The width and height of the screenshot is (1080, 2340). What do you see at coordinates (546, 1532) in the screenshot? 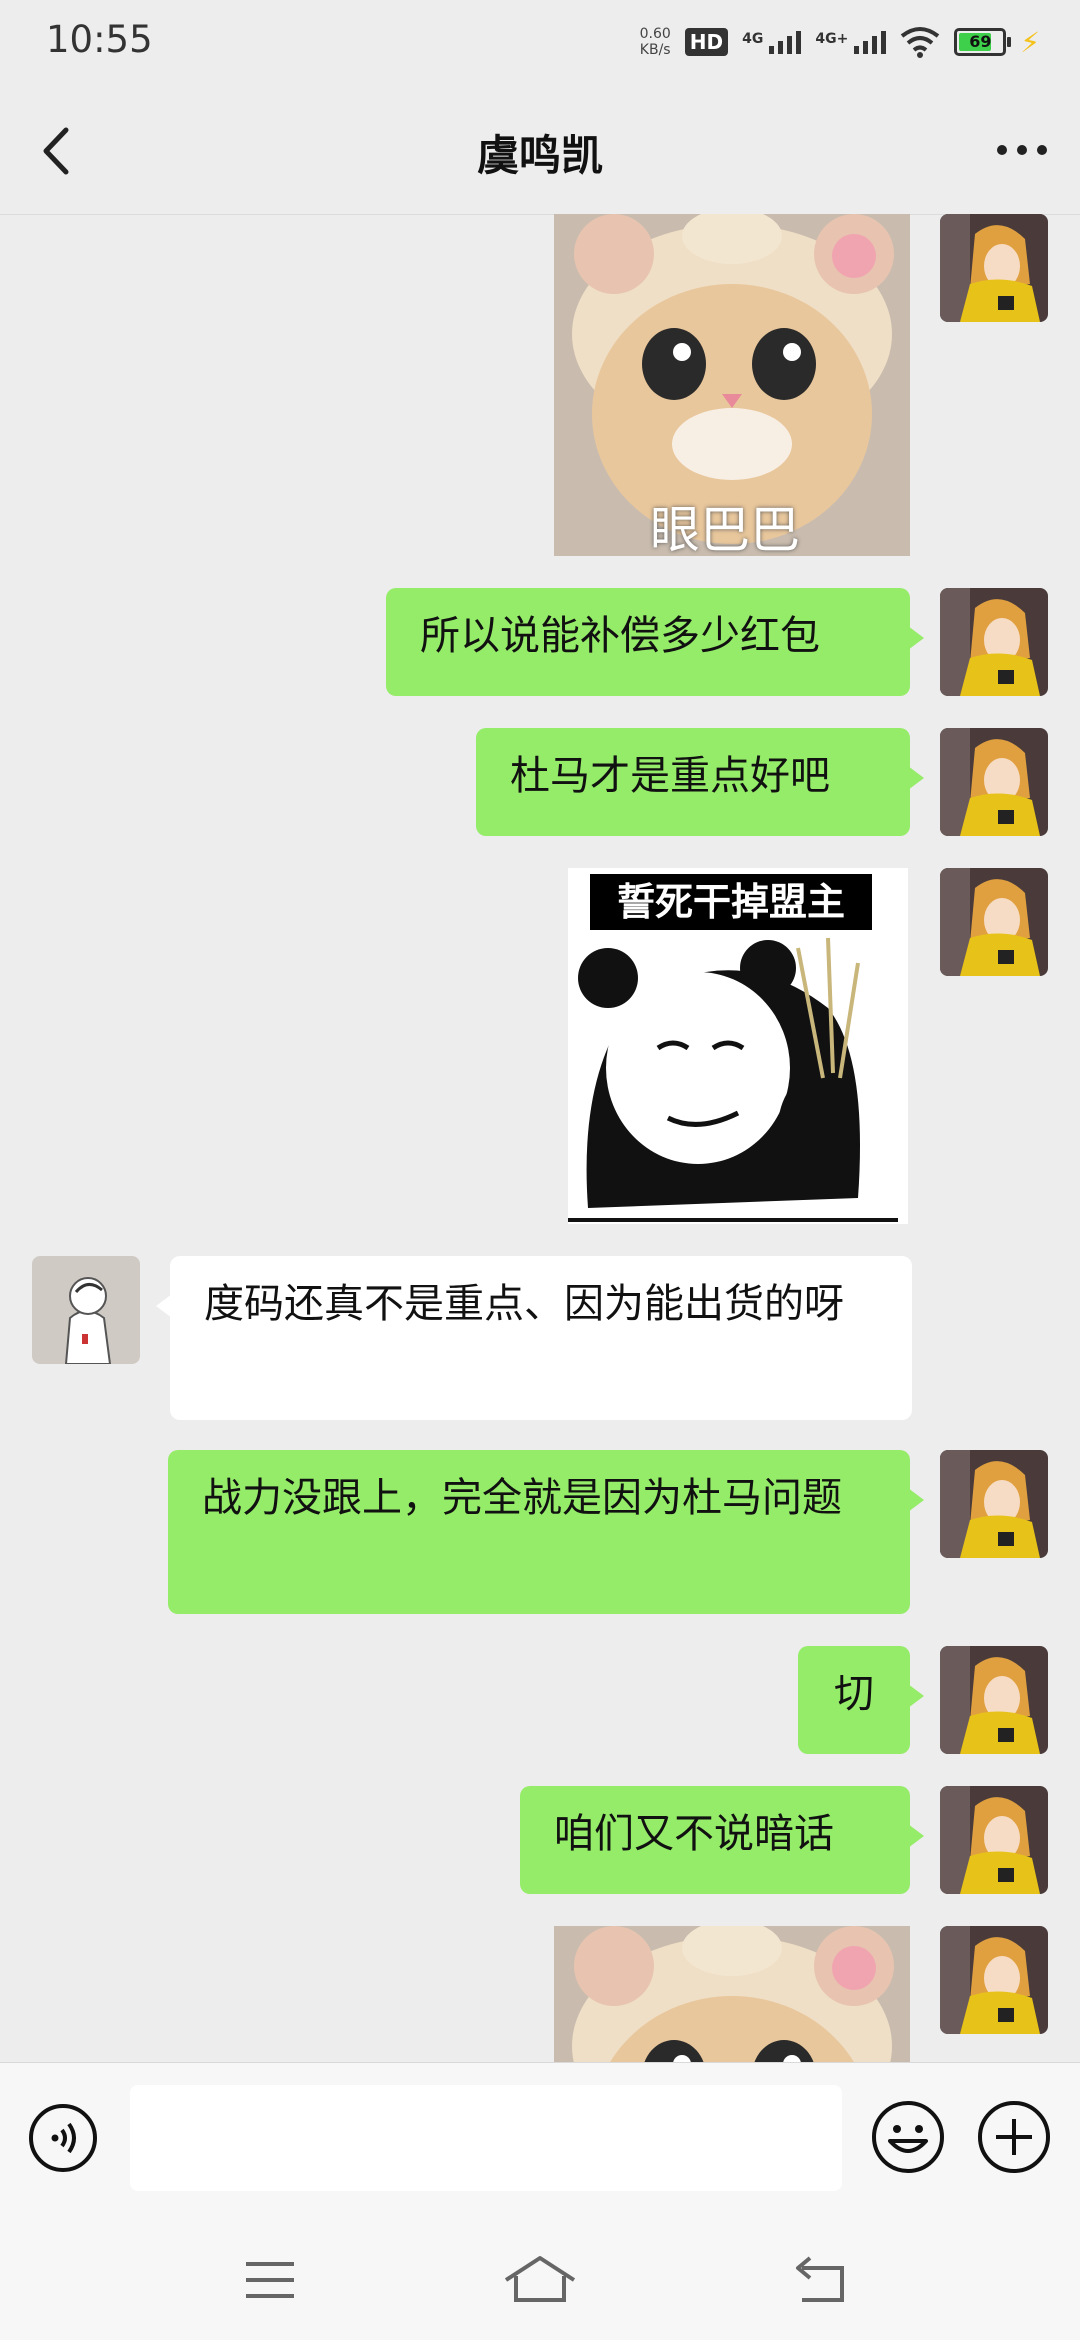
I see `message-bubble: 战力没跟上，完全就是因为杜马问题` at bounding box center [546, 1532].